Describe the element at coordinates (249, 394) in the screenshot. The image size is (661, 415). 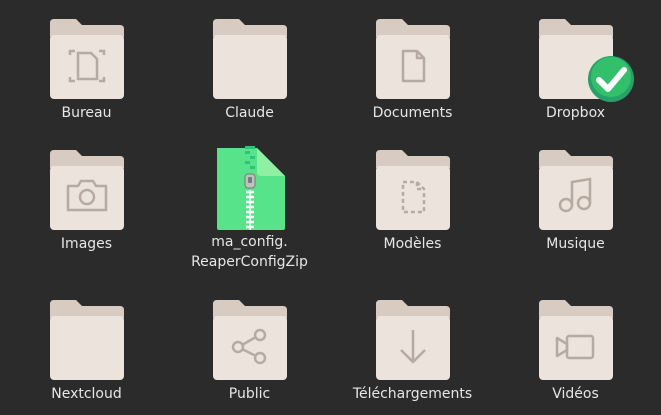
I see `item-label: Public` at that location.